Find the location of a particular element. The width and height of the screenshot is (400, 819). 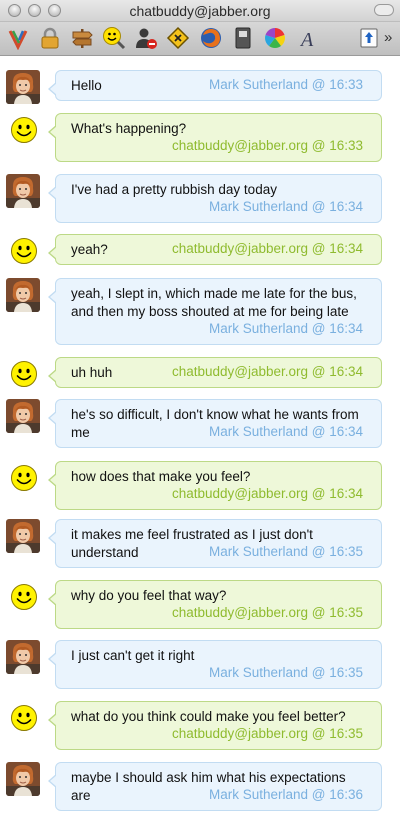

message-text: I just can't get it right is located at coordinates (133, 655).